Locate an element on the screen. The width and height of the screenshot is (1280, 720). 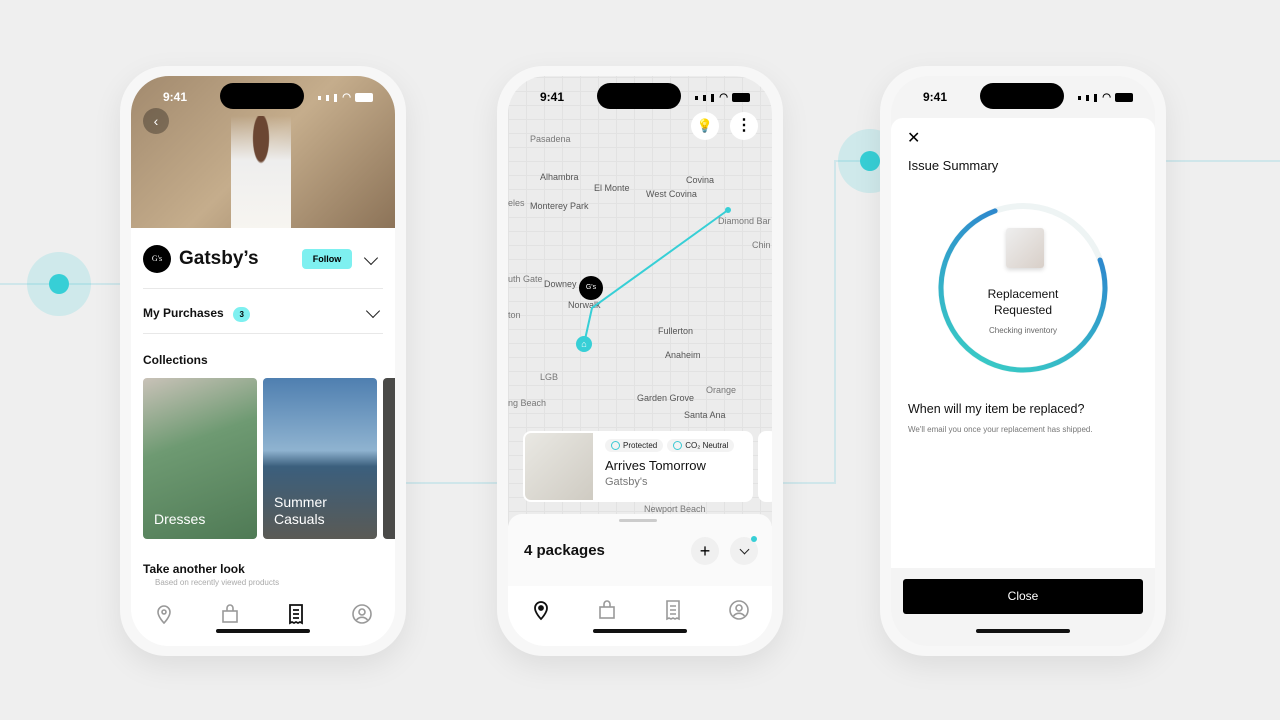
add-package-button: + is located at coordinates (705, 551).